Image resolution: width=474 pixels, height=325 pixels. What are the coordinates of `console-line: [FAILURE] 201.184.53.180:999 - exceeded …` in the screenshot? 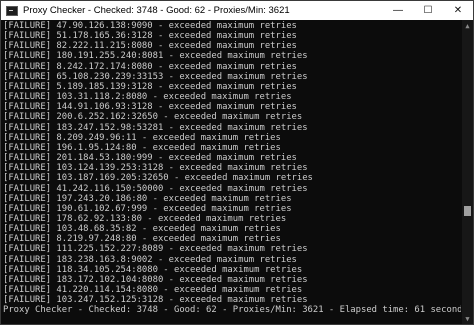 It's located at (150, 158).